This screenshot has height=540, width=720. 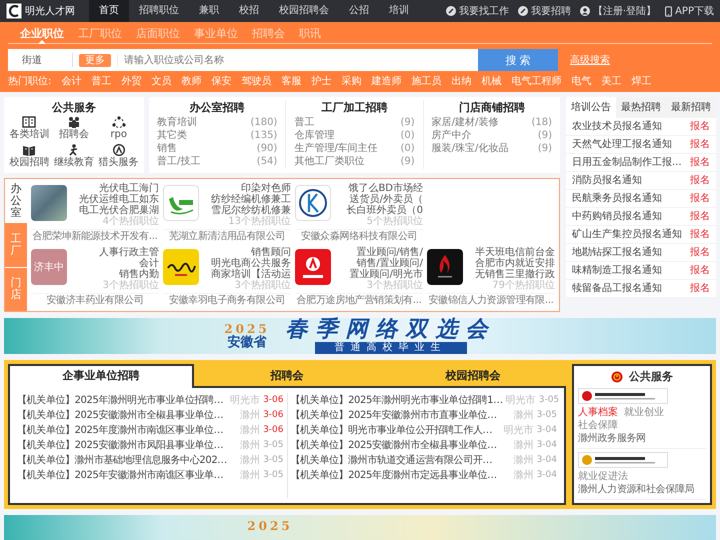 I want to click on notice-link: 中药购销员报名通知, so click(x=617, y=216).